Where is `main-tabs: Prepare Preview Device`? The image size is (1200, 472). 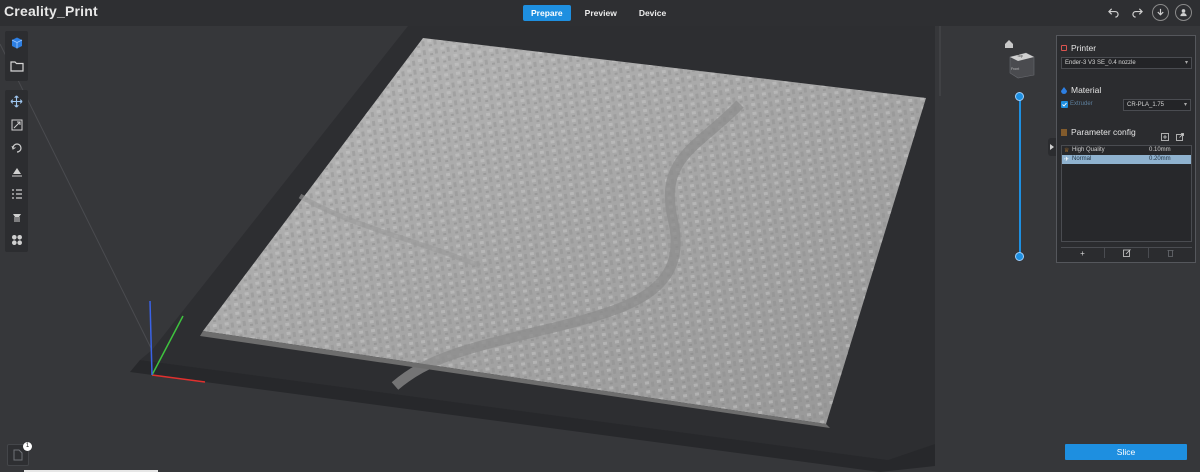
main-tabs: Prepare Preview Device is located at coordinates (598, 13).